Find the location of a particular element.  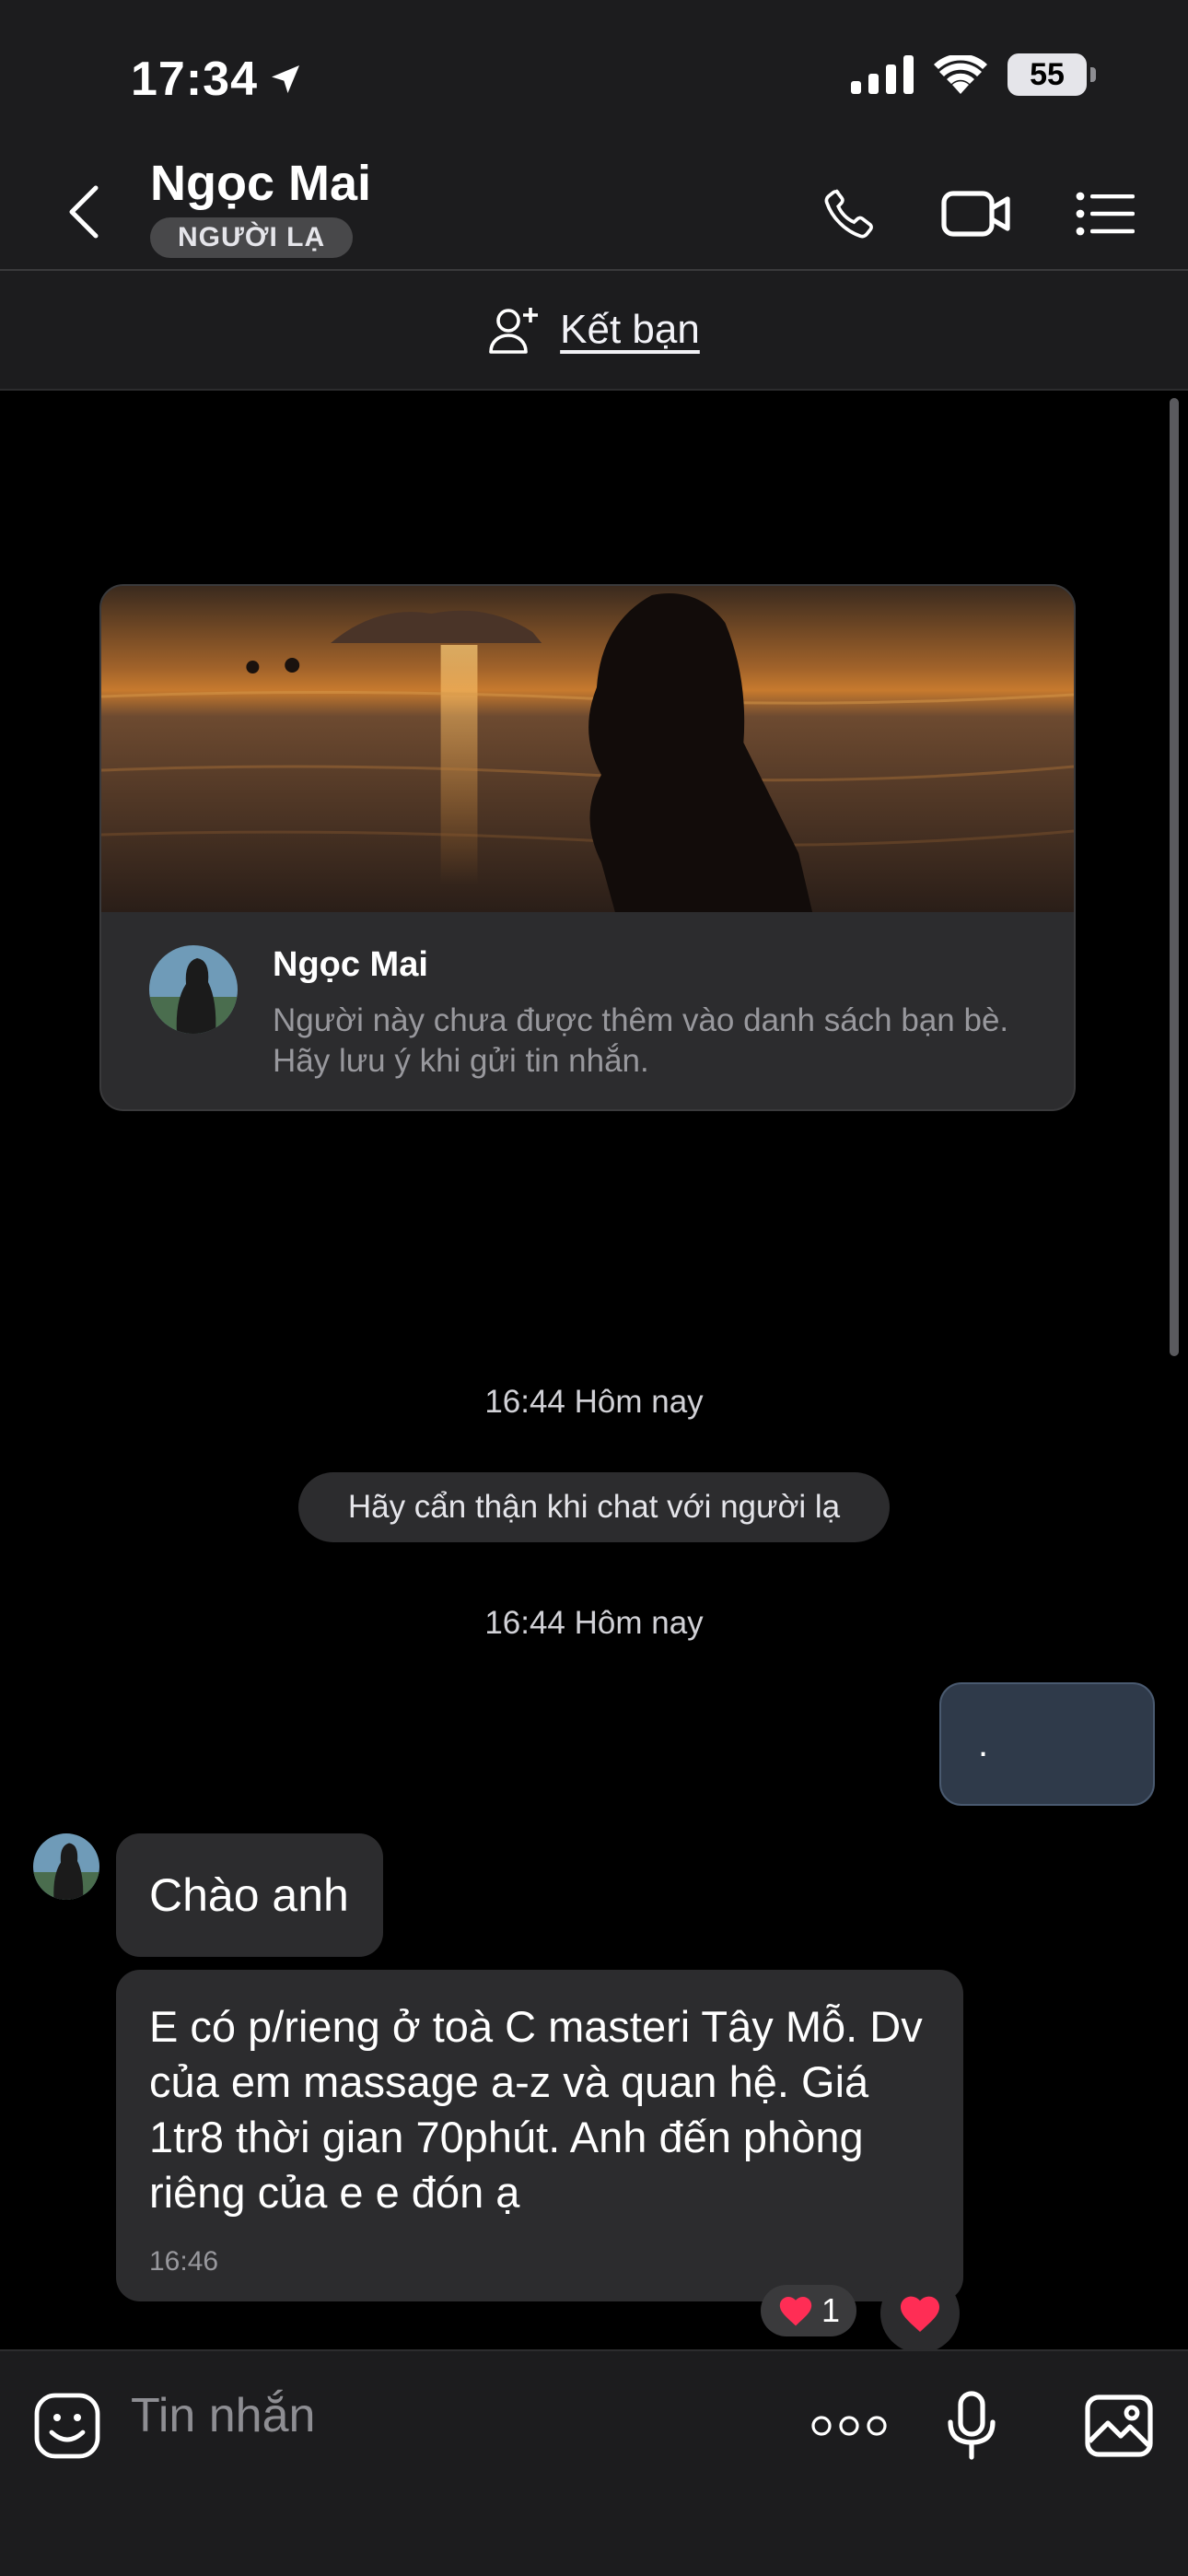

video-camera-icon is located at coordinates (976, 214).